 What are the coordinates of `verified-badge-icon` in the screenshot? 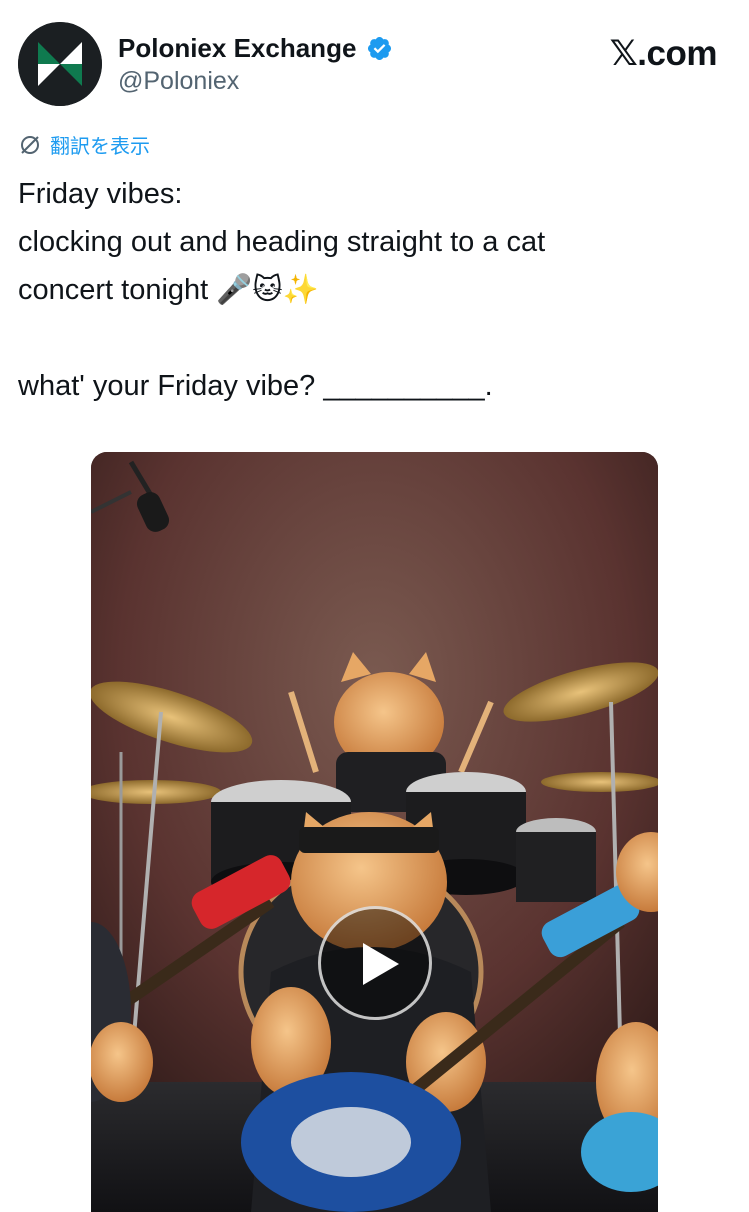 It's located at (379, 48).